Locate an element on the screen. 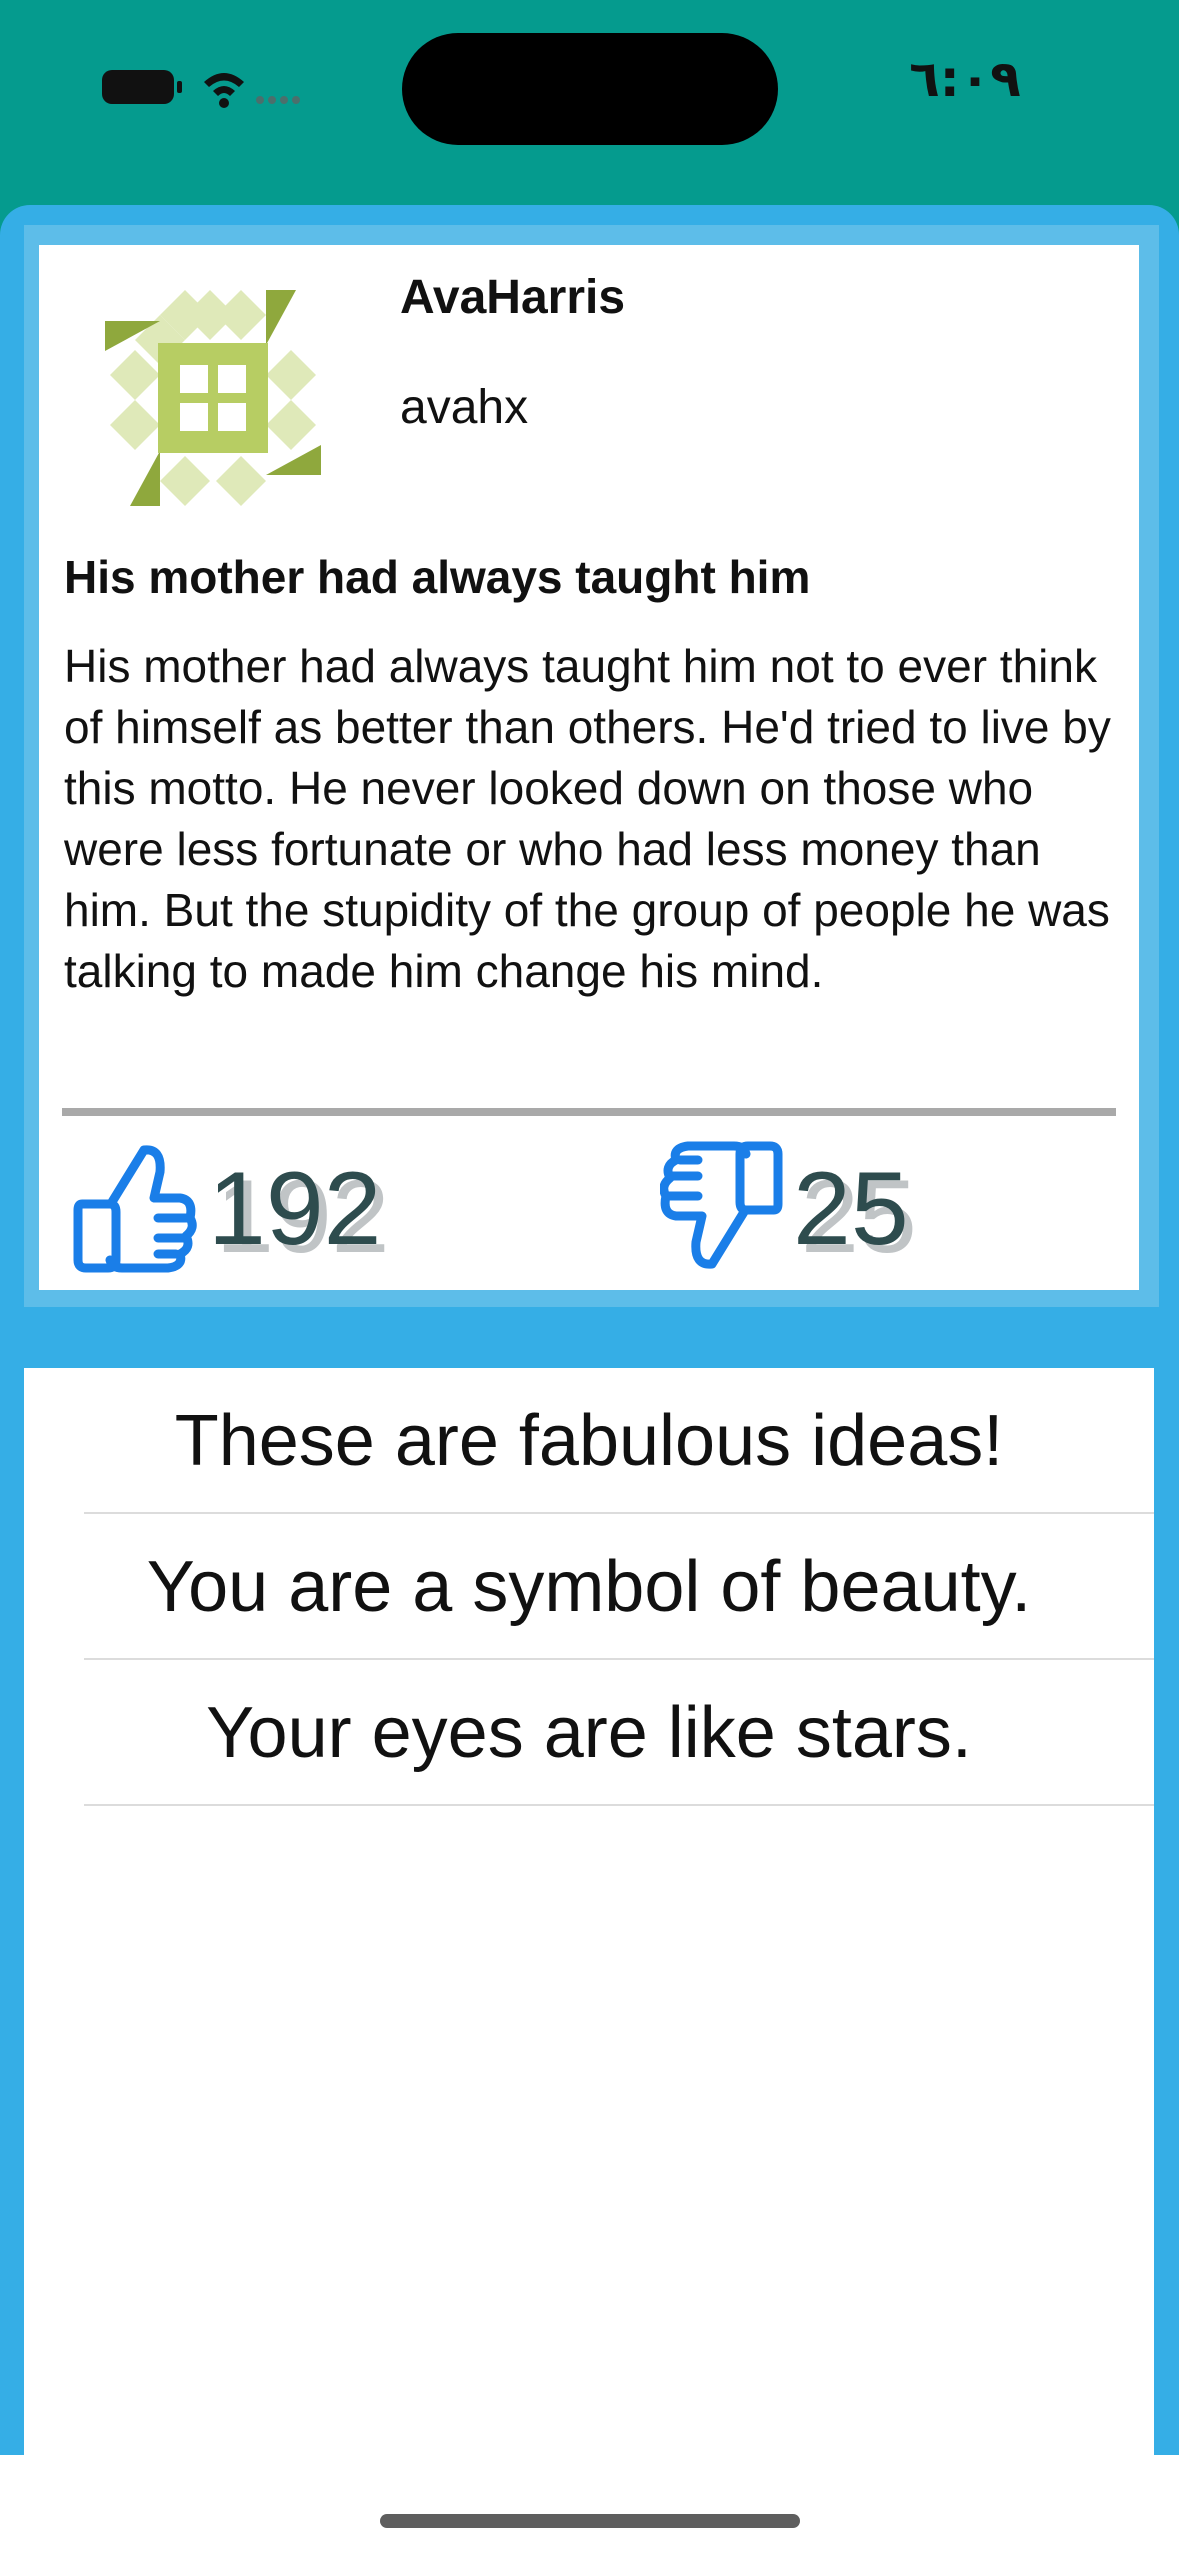 Image resolution: width=1179 pixels, height=2556 pixels. status-icons is located at coordinates (201, 89).